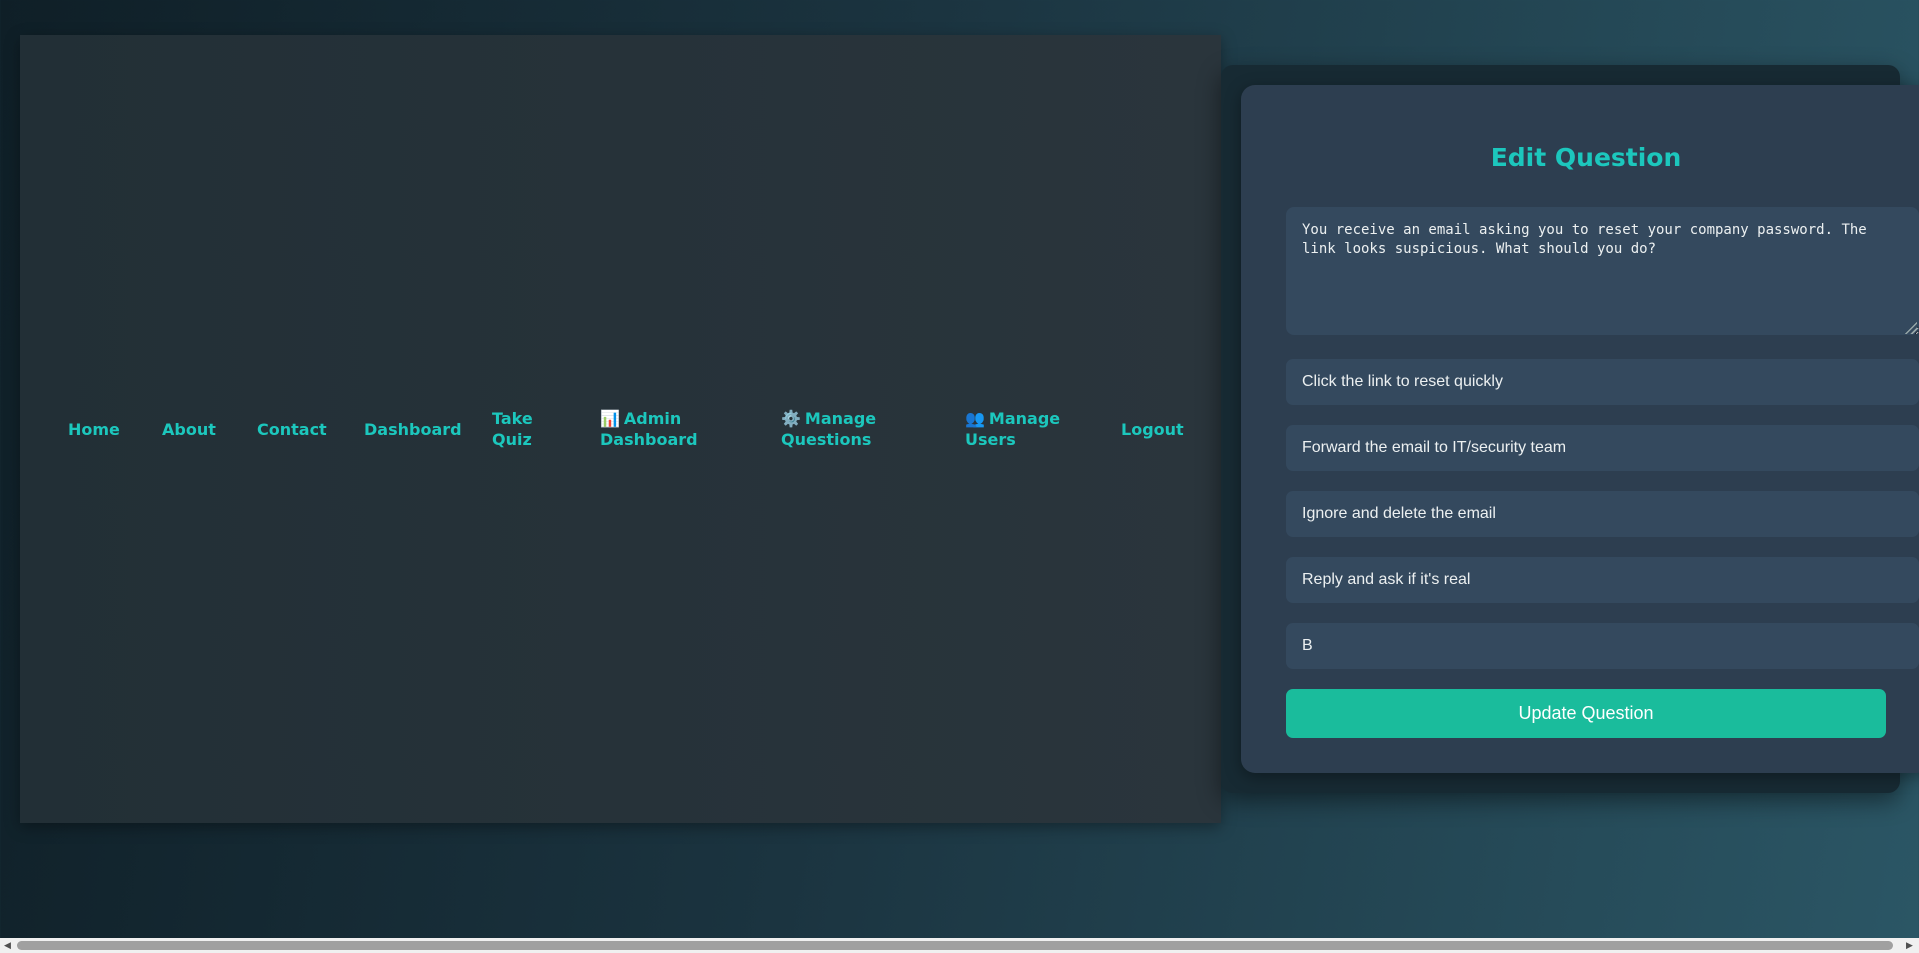 The width and height of the screenshot is (1919, 953). Describe the element at coordinates (1909, 945) in the screenshot. I see `scroll-right-icon: ▶` at that location.